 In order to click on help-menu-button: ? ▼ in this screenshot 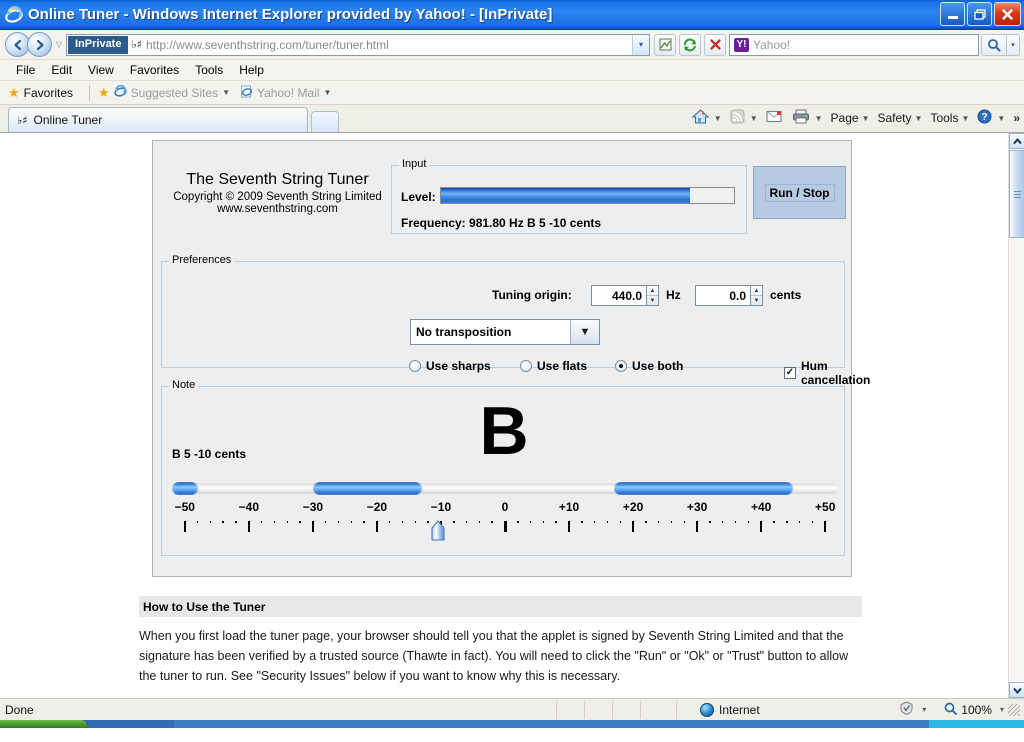, I will do `click(991, 118)`.